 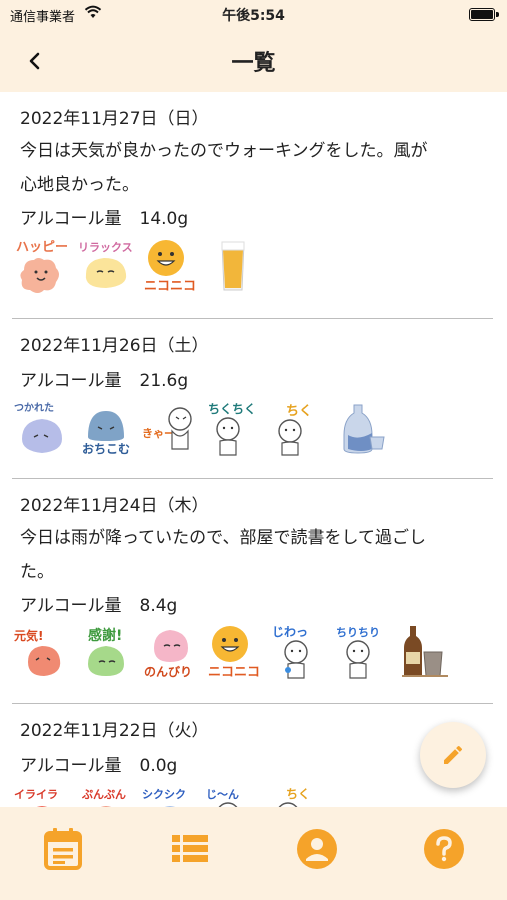 I want to click on scream-stamp-icon: きゃー, so click(x=167, y=428).